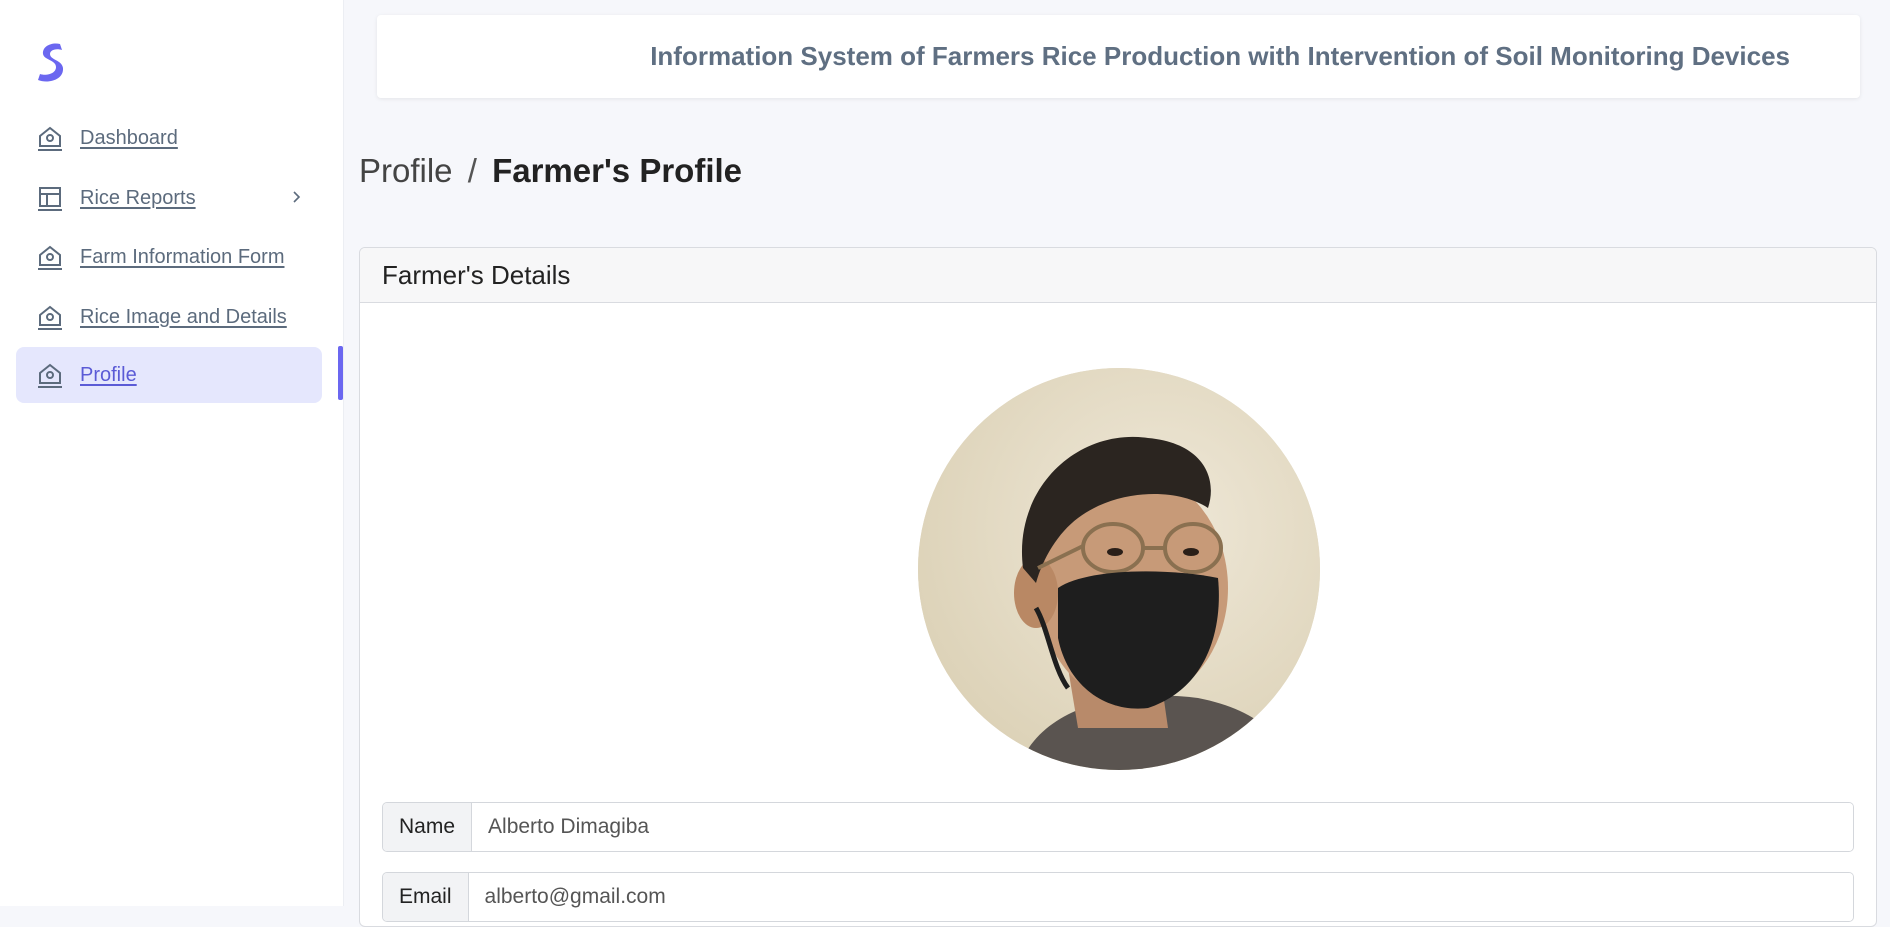 The height and width of the screenshot is (927, 1890). What do you see at coordinates (426, 897) in the screenshot?
I see `email-label: Email` at bounding box center [426, 897].